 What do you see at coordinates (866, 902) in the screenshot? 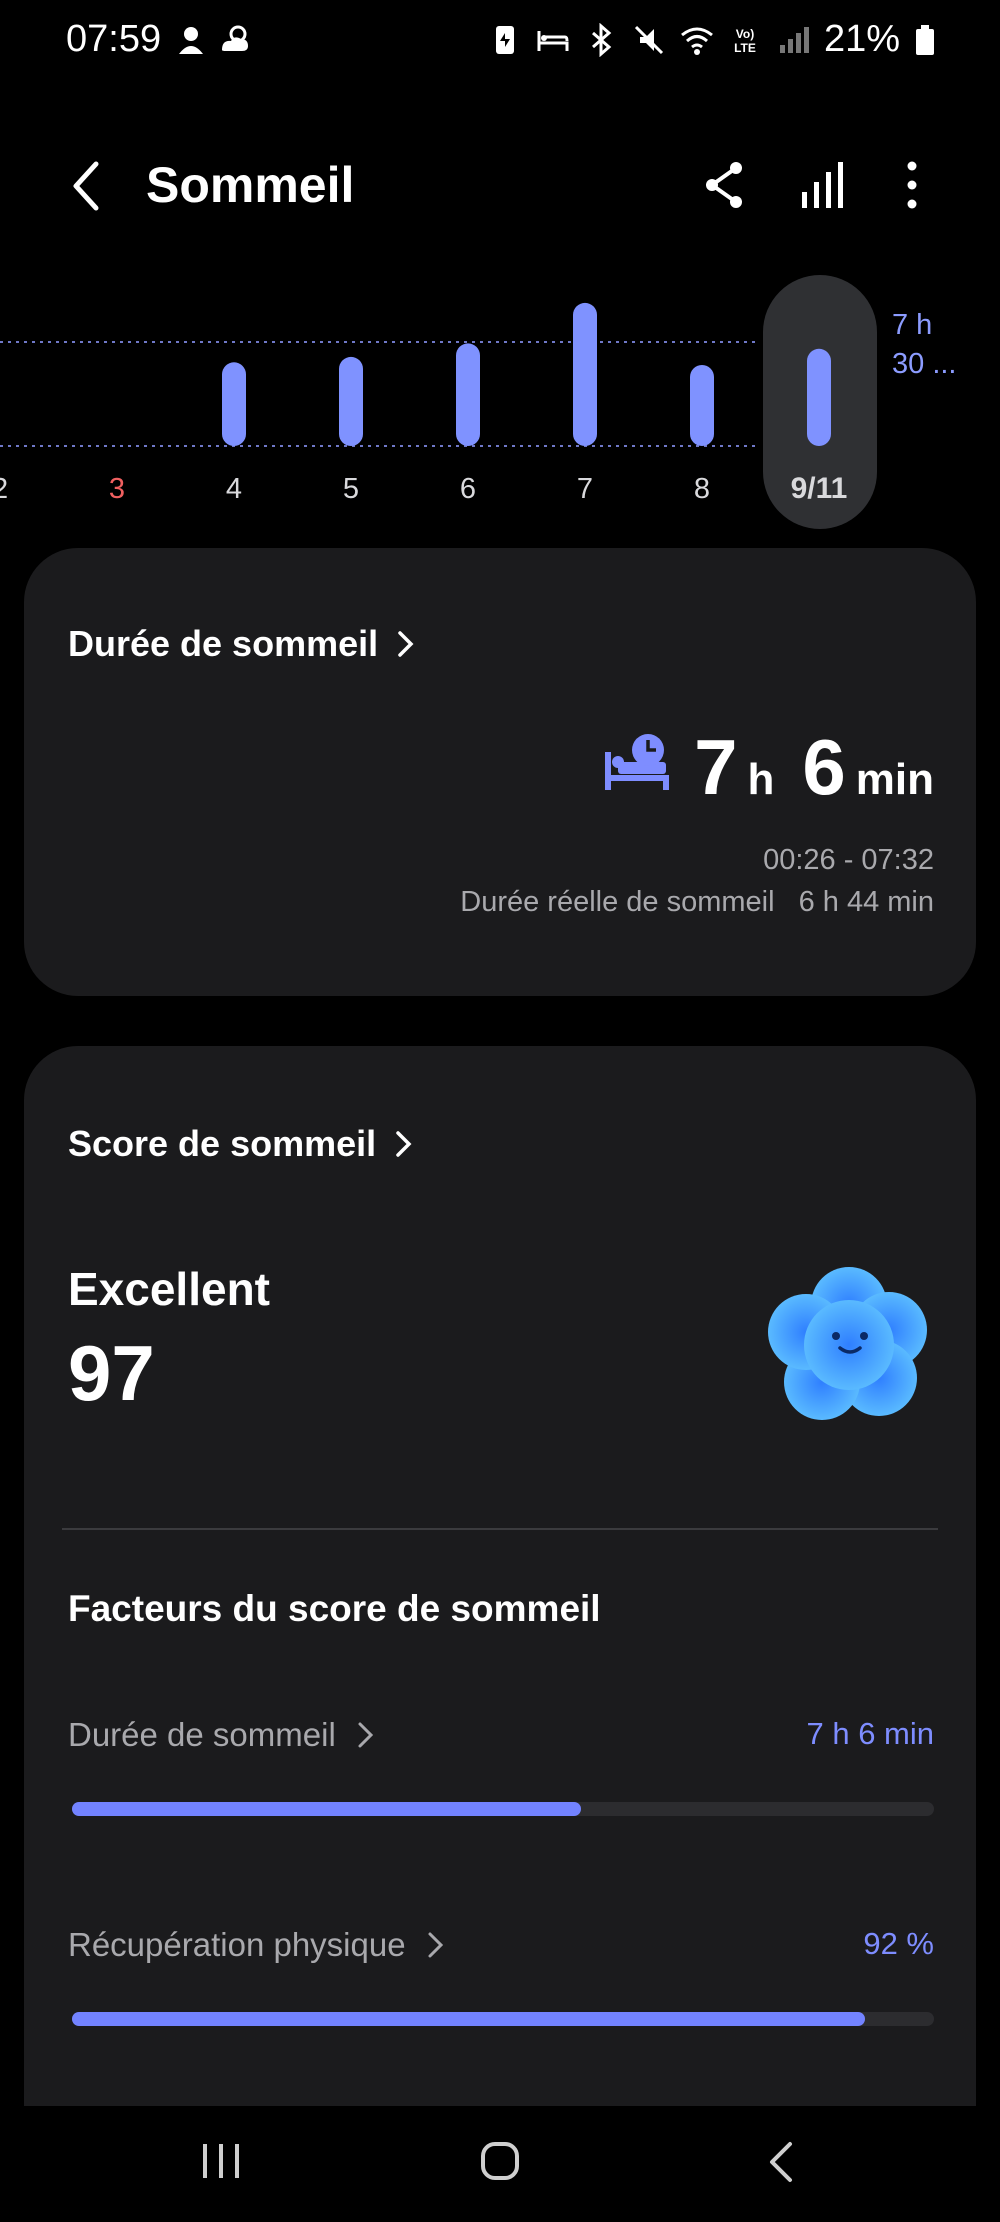
I see `actual-sleep-value: 6 h 44 min` at bounding box center [866, 902].